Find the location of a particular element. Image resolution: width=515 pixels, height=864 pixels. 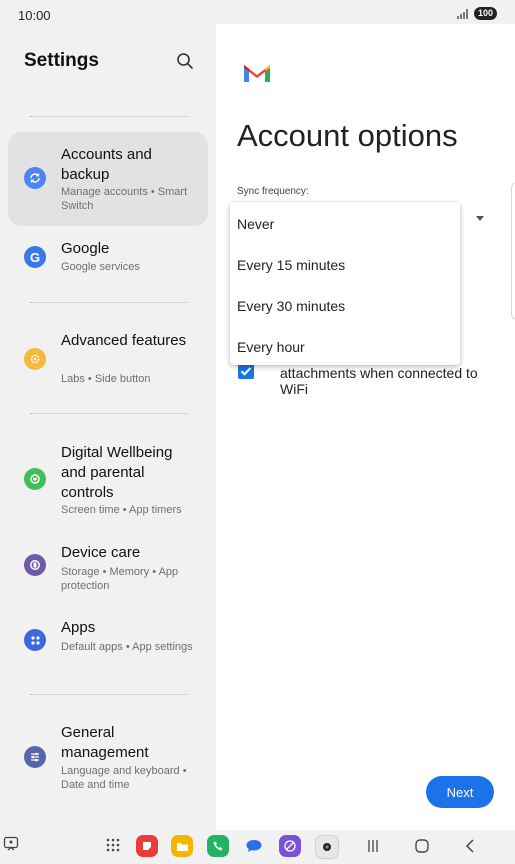

taskbar-edge-icon is located at coordinates (11, 844).